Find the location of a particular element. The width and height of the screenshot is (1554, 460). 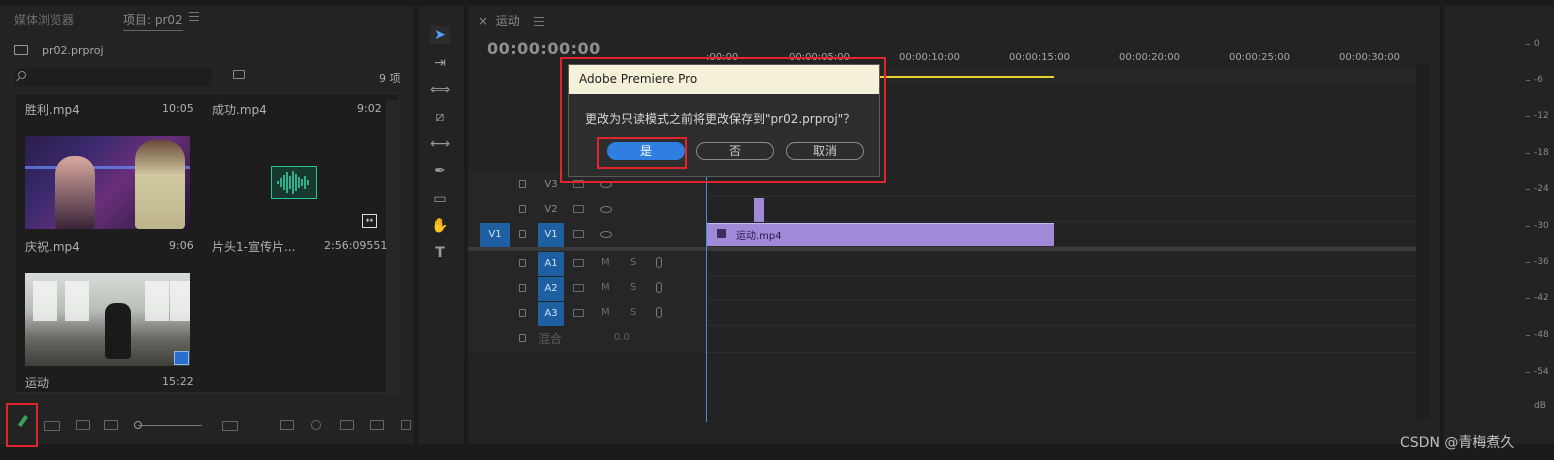

clip-duration: 15:22 is located at coordinates (178, 381).